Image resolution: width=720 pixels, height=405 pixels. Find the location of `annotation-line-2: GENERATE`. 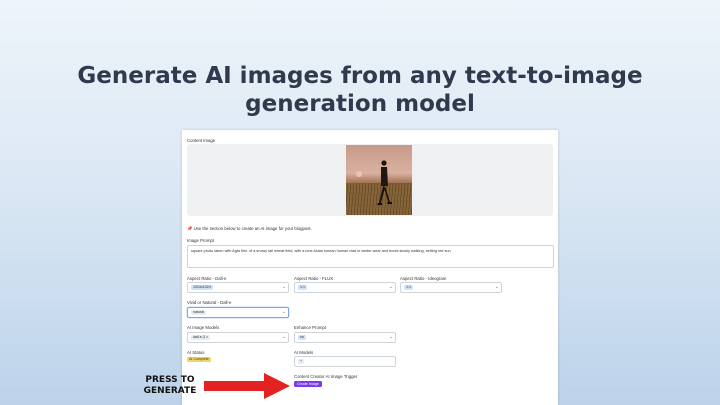

annotation-line-2: GENERATE is located at coordinates (170, 391).